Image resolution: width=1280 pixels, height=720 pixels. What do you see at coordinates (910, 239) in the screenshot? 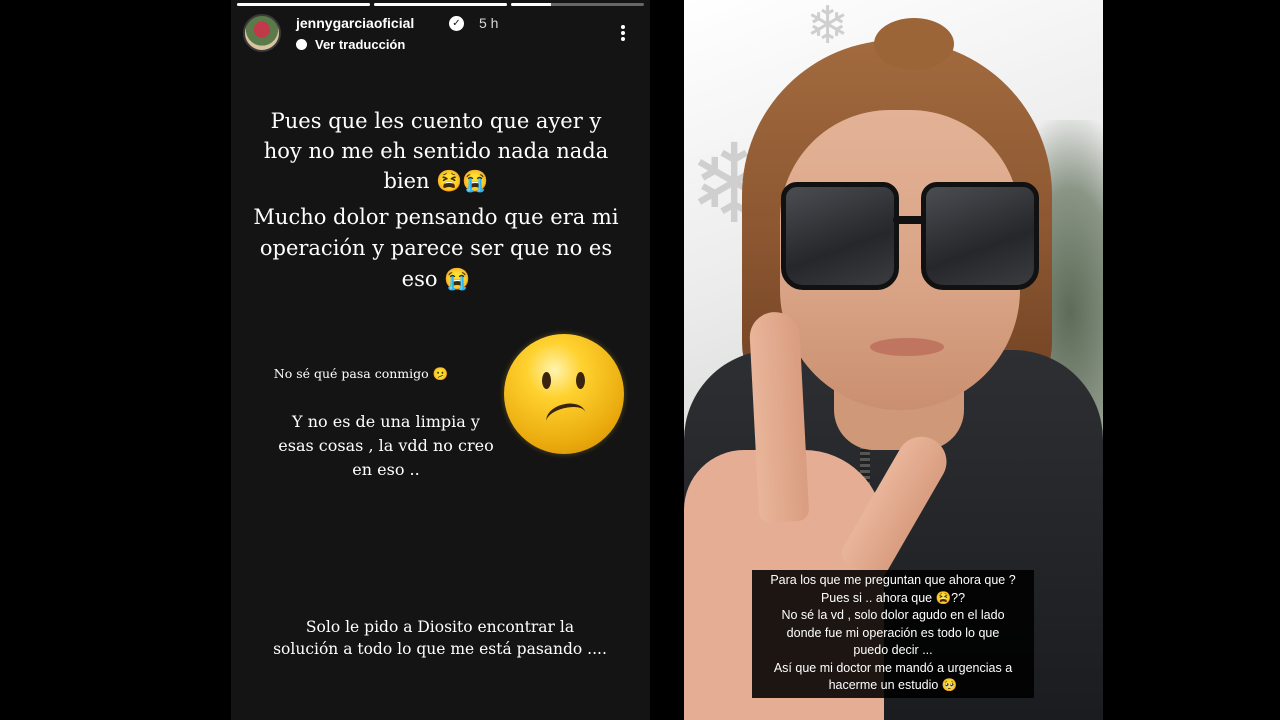
I see `sunglasses` at bounding box center [910, 239].